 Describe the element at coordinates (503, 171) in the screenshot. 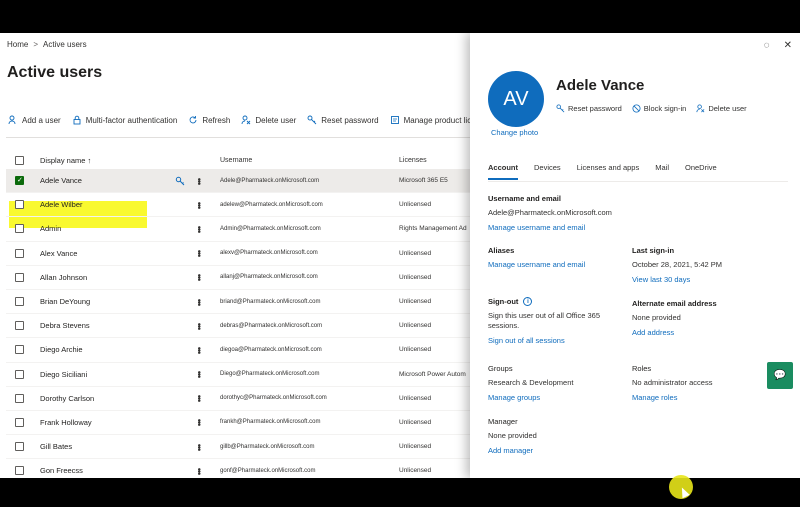

I see `tab-account: Account` at that location.